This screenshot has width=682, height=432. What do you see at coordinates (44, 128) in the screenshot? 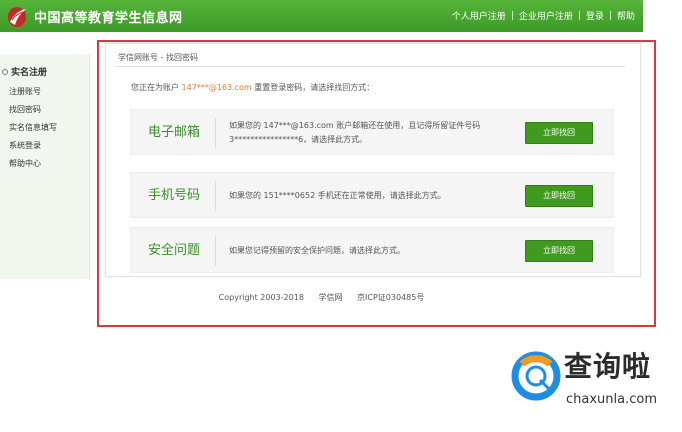
I see `sidebar-item-real-name-info: 实名信息填写` at bounding box center [44, 128].